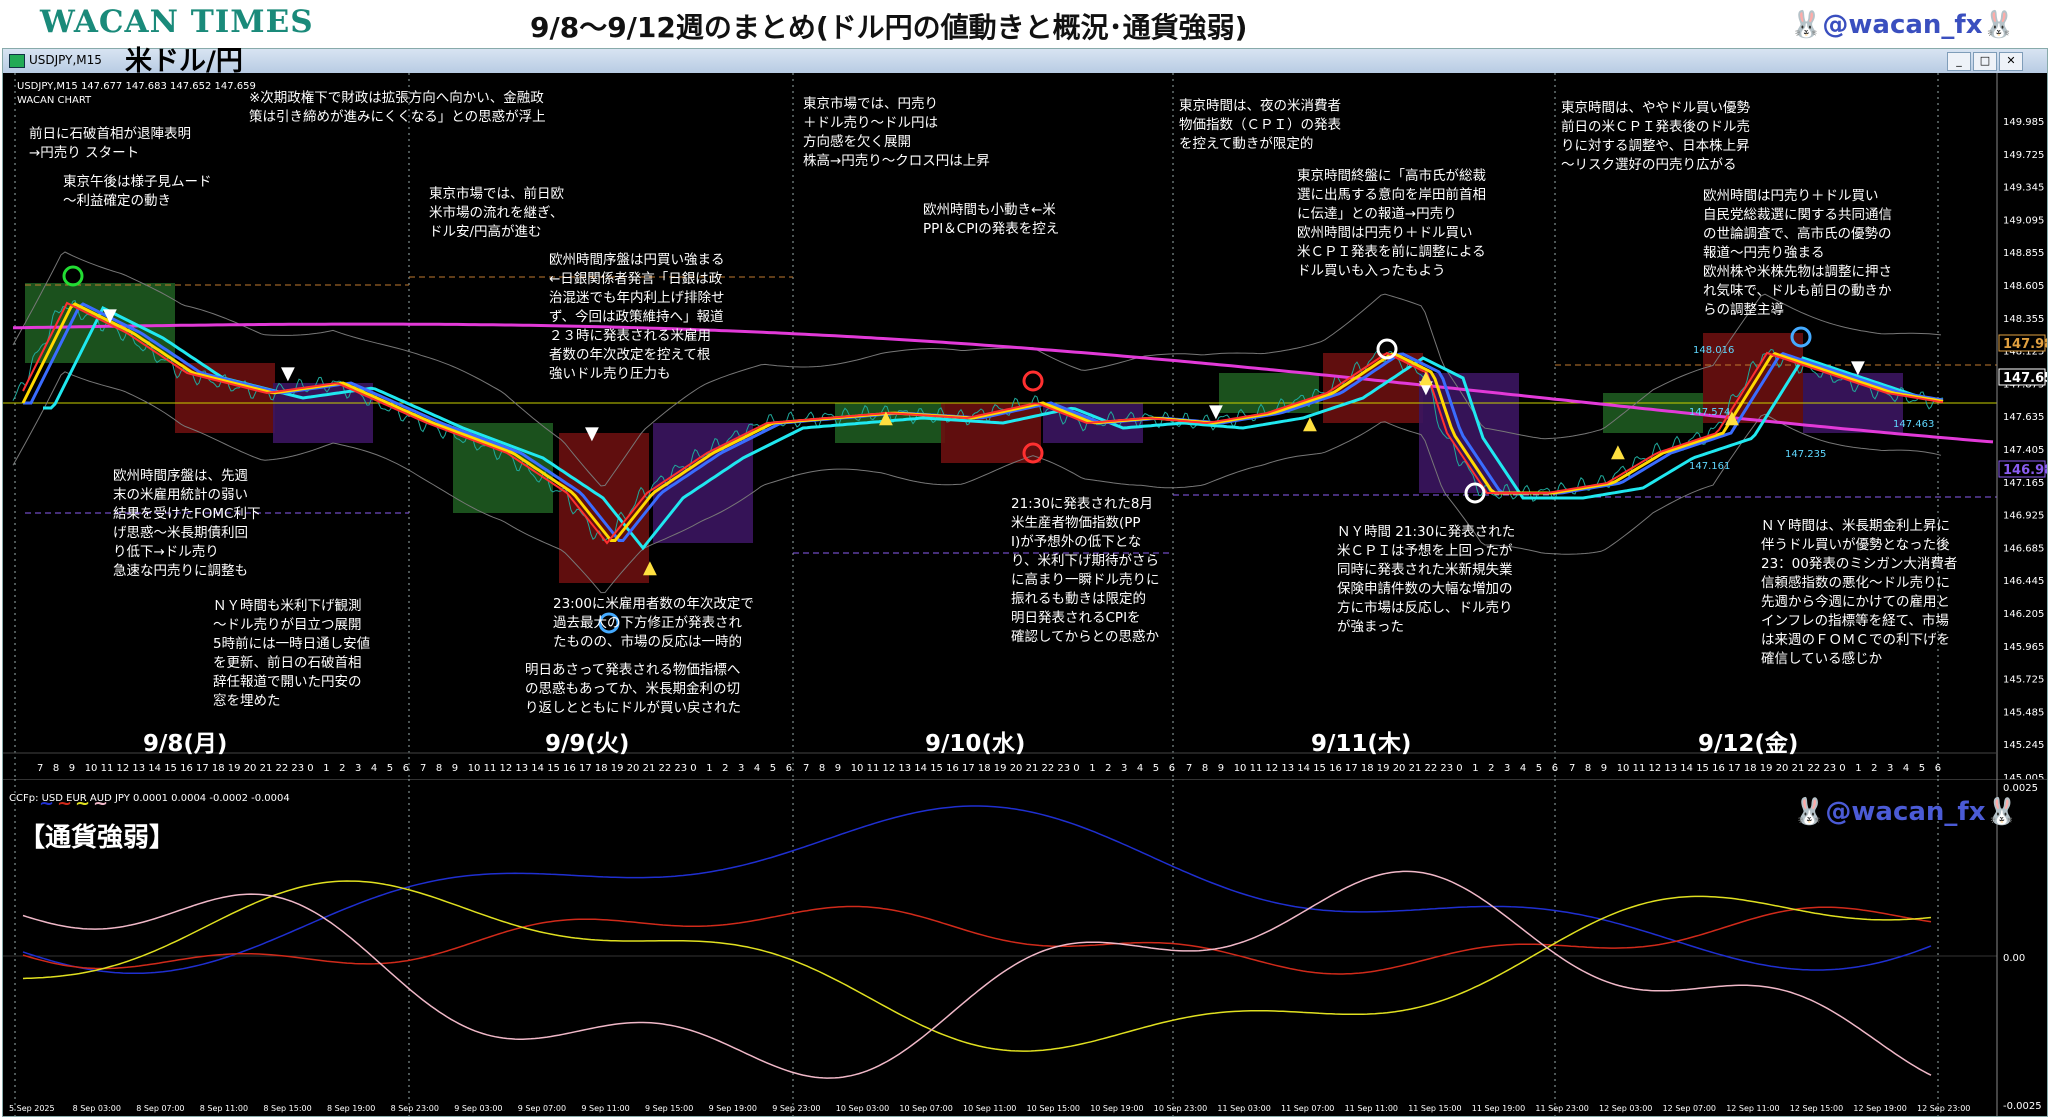  What do you see at coordinates (991, 219) in the screenshot?
I see `annotation: 欧州時間も小動き←米 PPI＆CPIの発表を控え` at bounding box center [991, 219].